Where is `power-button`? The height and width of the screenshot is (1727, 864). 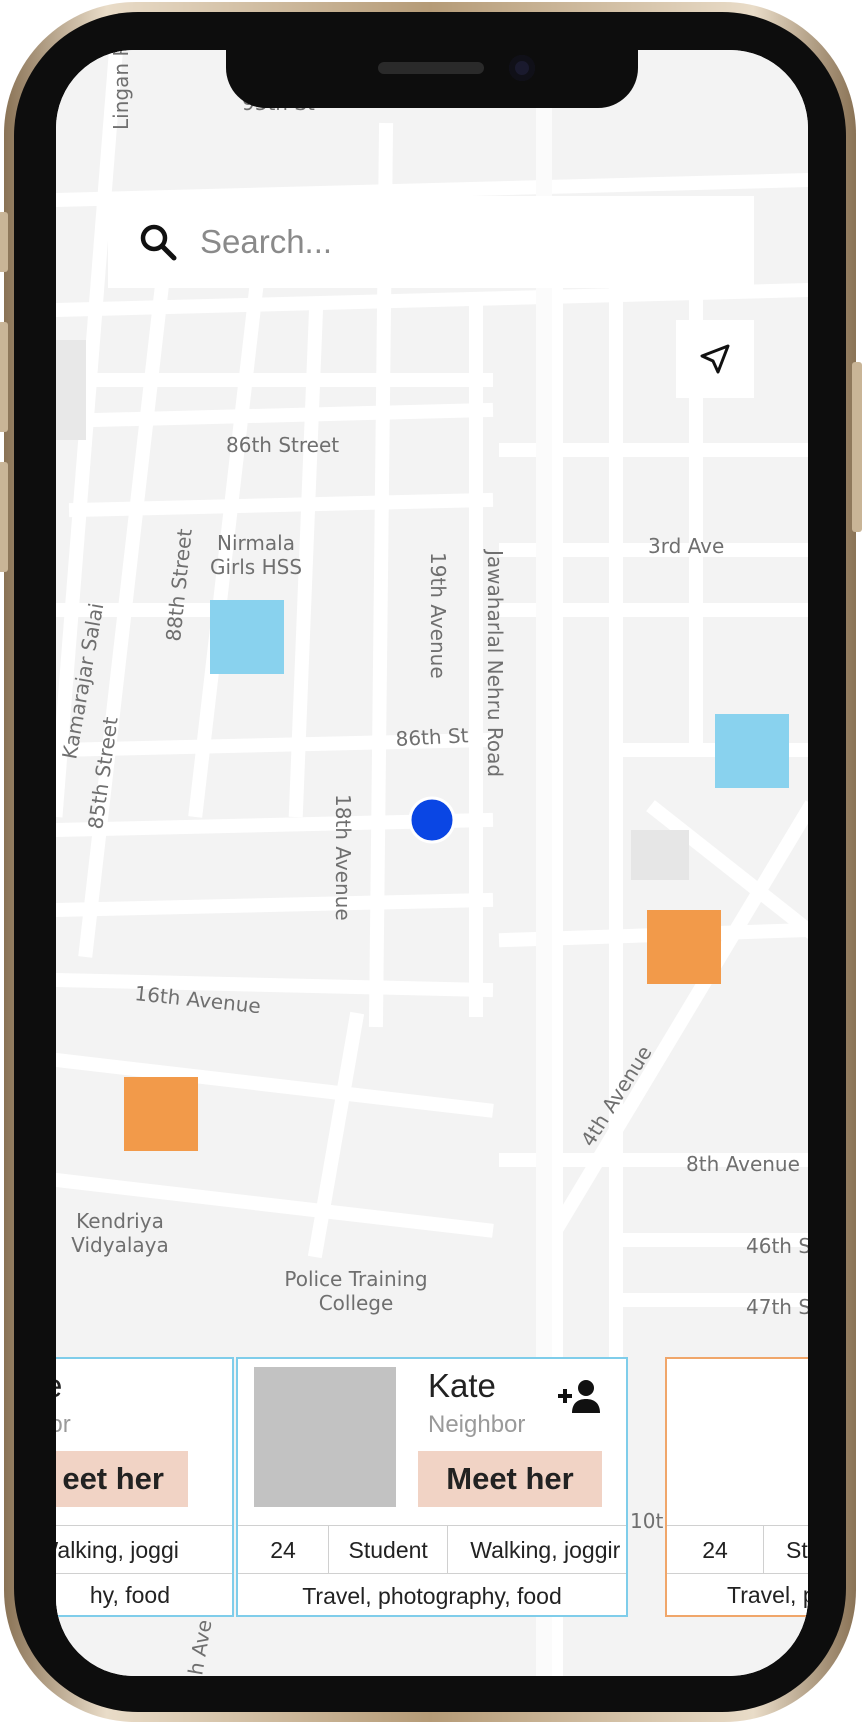
power-button is located at coordinates (857, 447).